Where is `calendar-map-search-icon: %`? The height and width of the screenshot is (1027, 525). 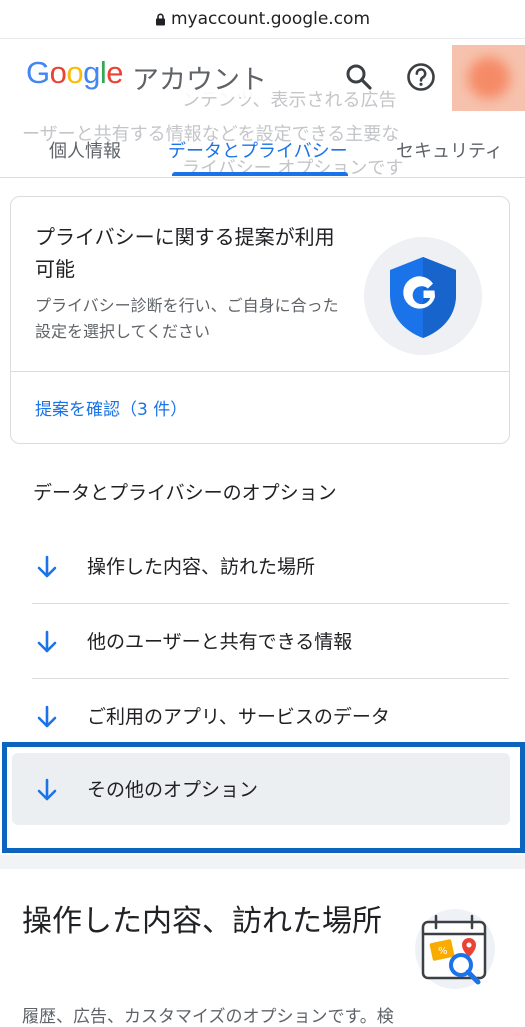 calendar-map-search-icon: % is located at coordinates (455, 949).